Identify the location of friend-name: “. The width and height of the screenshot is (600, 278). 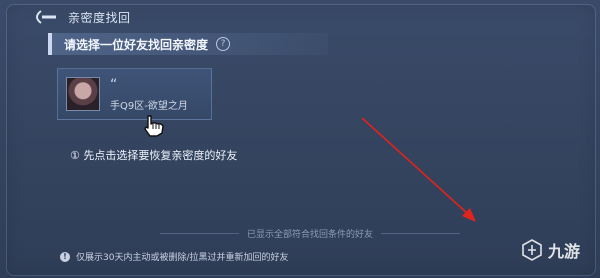
(114, 85).